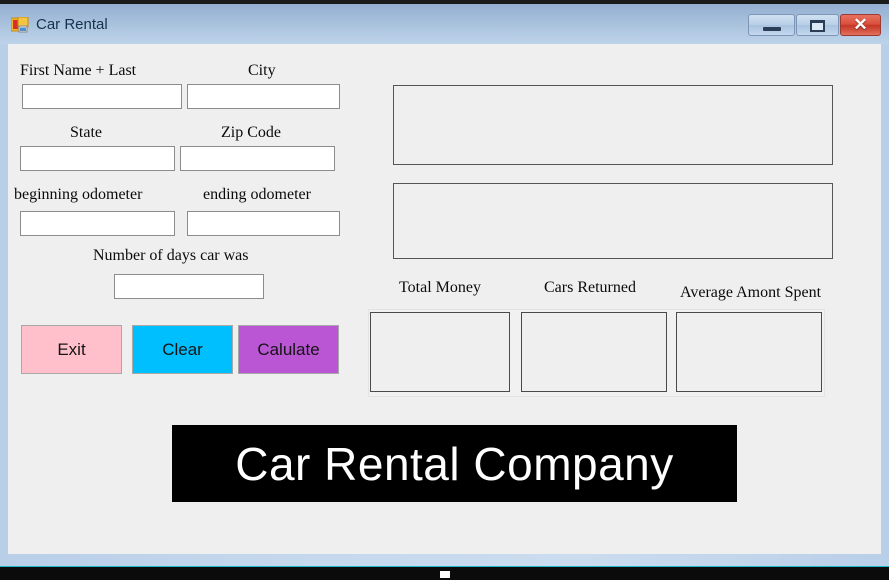  Describe the element at coordinates (262, 70) in the screenshot. I see `label-city: City` at that location.